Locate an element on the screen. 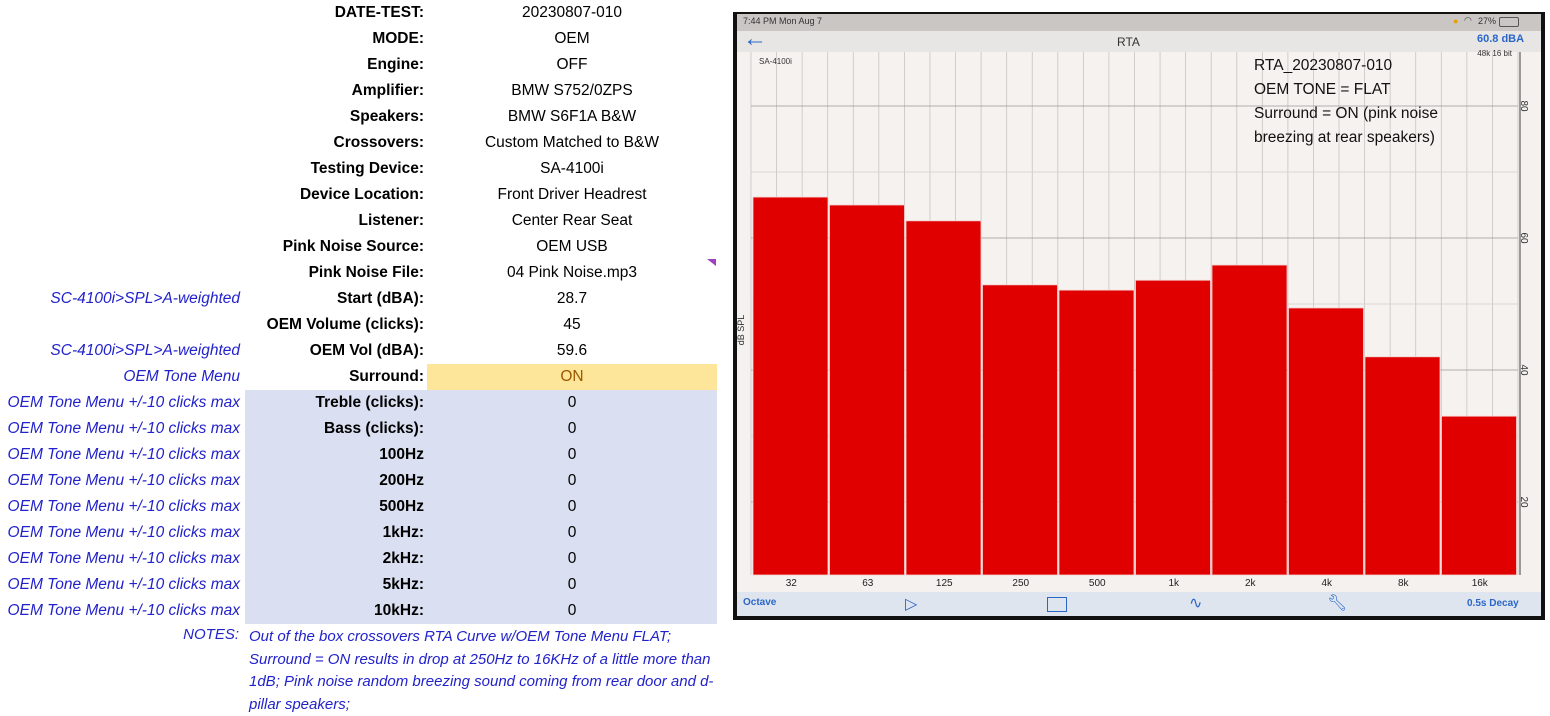 This screenshot has width=1550, height=716. y-tick-label: 80 is located at coordinates (1523, 106).